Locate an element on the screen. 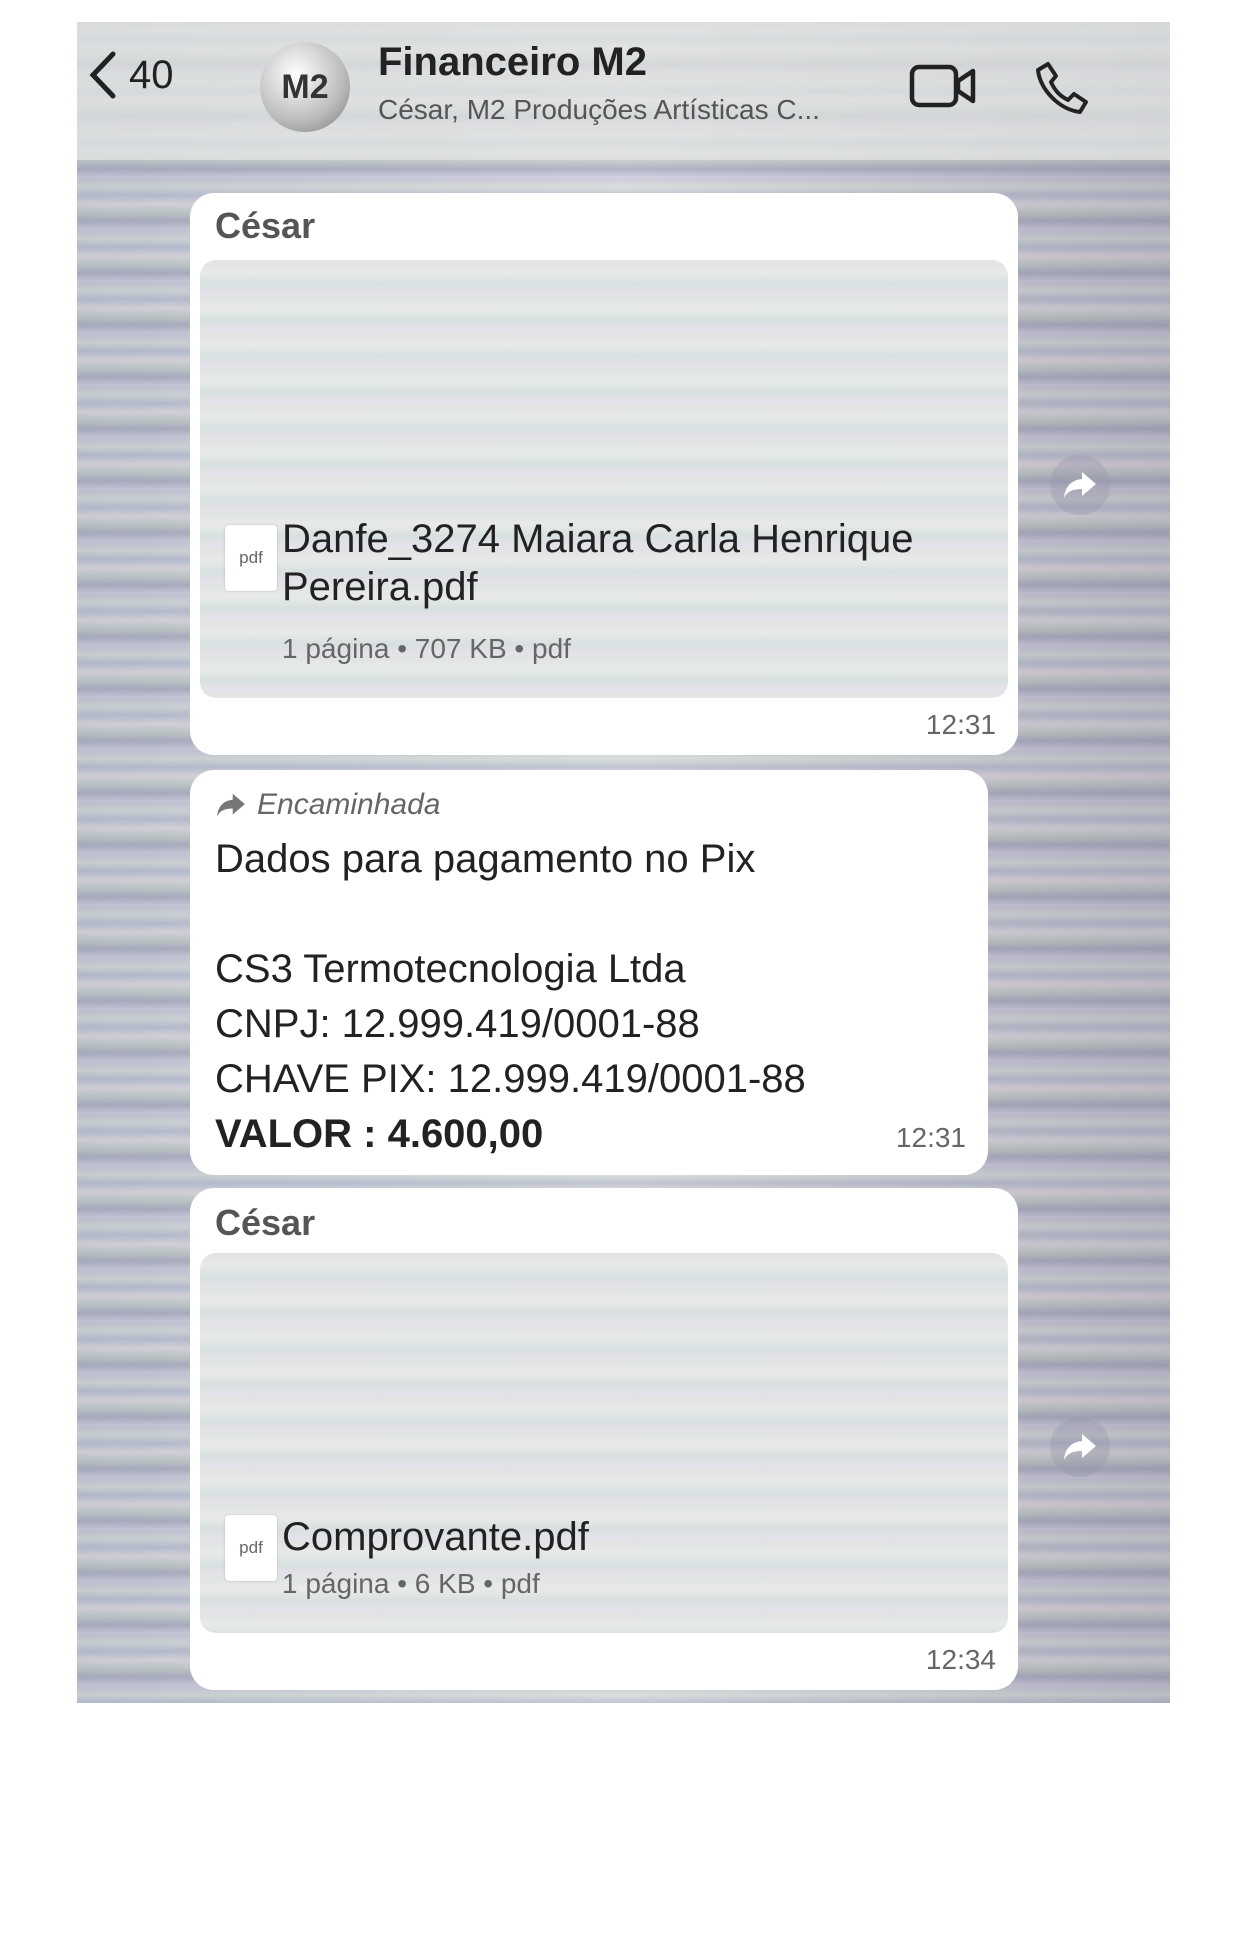 This screenshot has height=1948, width=1240. message-time: 12:34 is located at coordinates (960, 1659).